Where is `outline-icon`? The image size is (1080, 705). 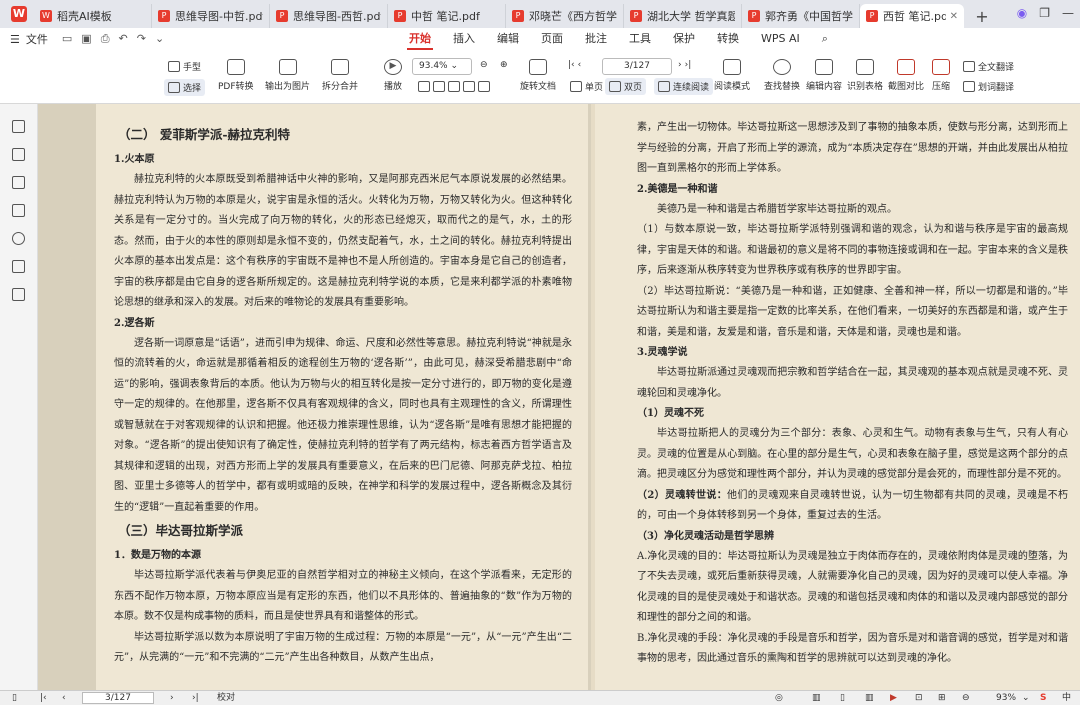 outline-icon is located at coordinates (18, 126).